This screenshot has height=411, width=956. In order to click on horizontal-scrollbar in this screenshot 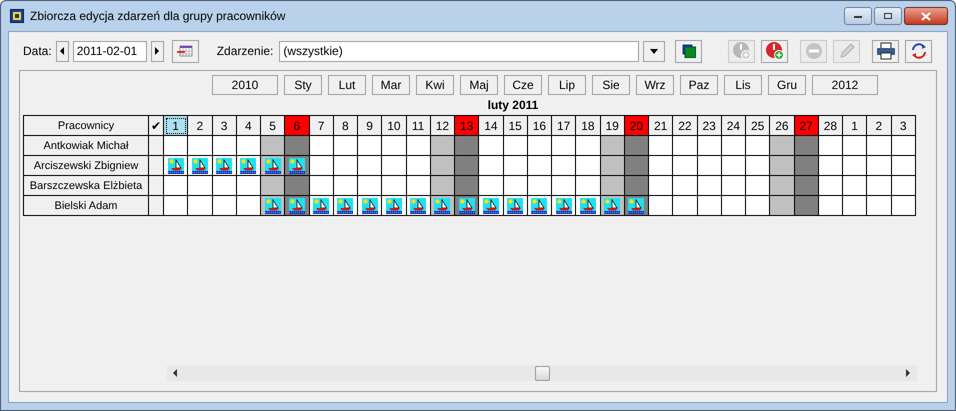, I will do `click(542, 373)`.